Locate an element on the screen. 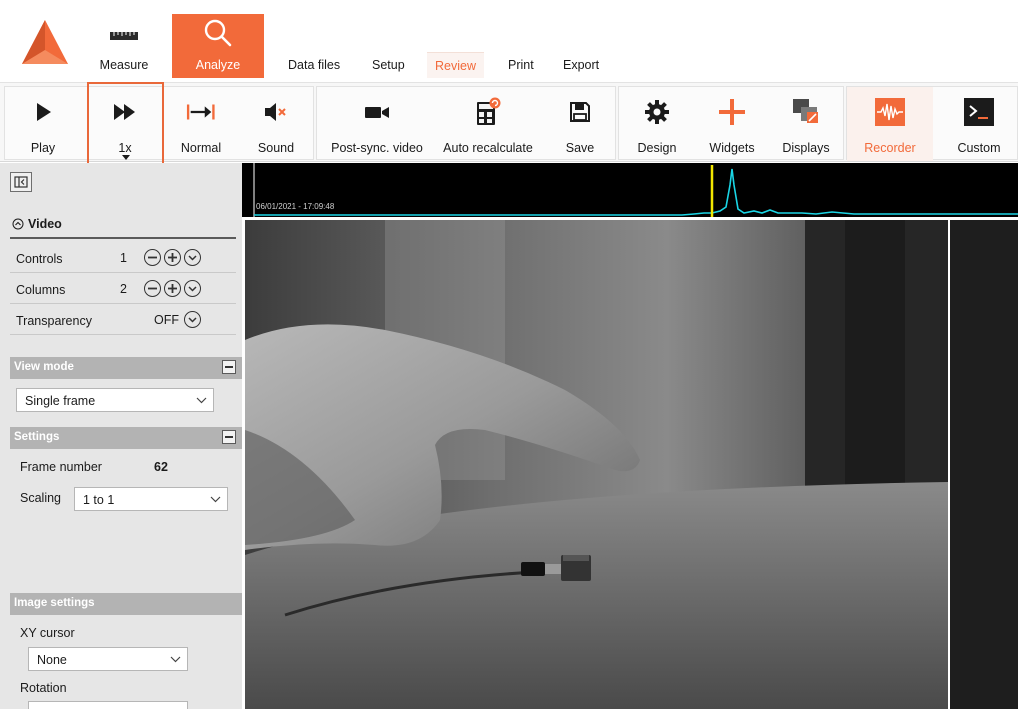 The width and height of the screenshot is (1018, 709). tab-measure: Measure is located at coordinates (124, 46).